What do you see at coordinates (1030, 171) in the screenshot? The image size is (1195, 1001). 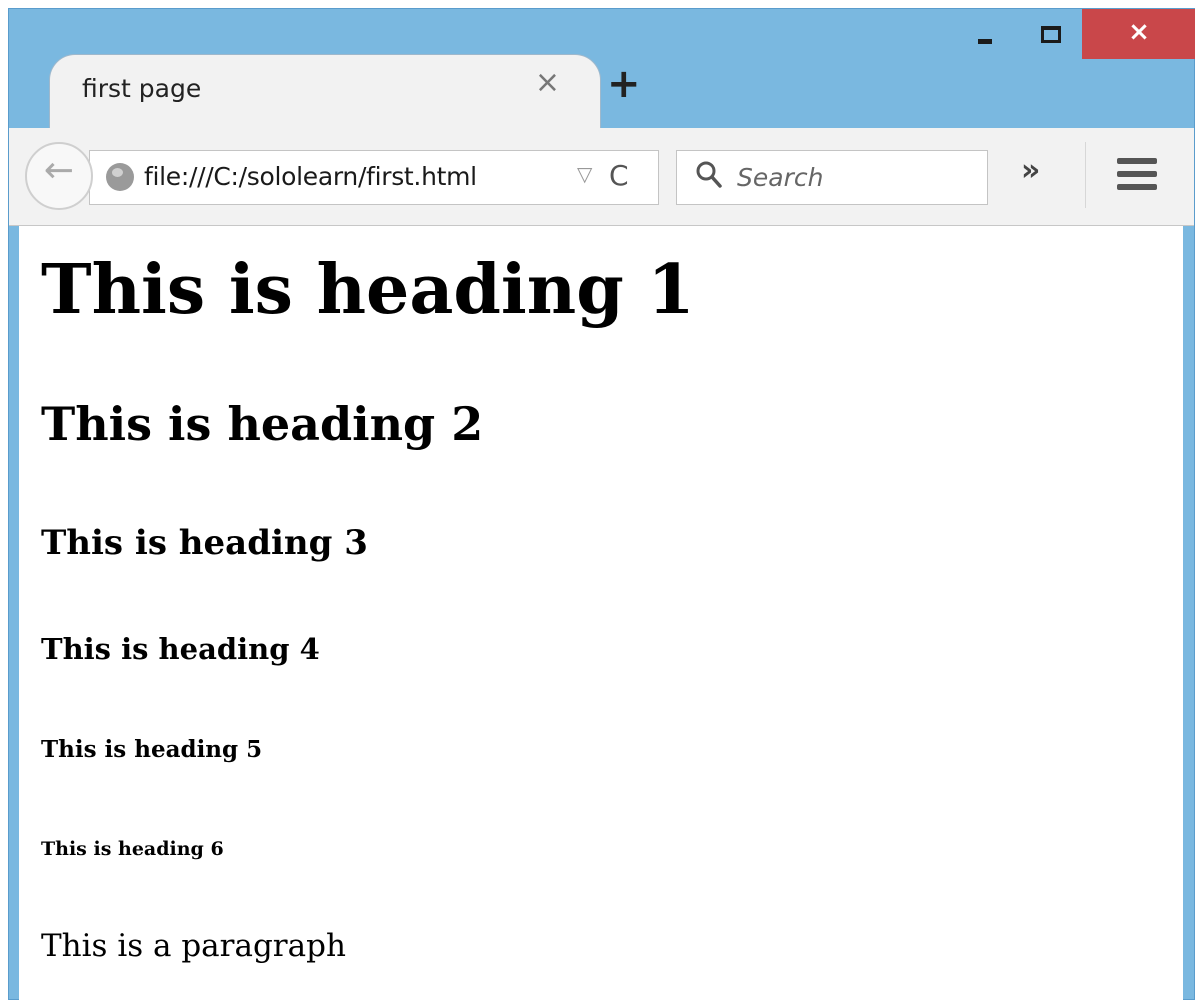 I see `overflow-icon: »` at bounding box center [1030, 171].